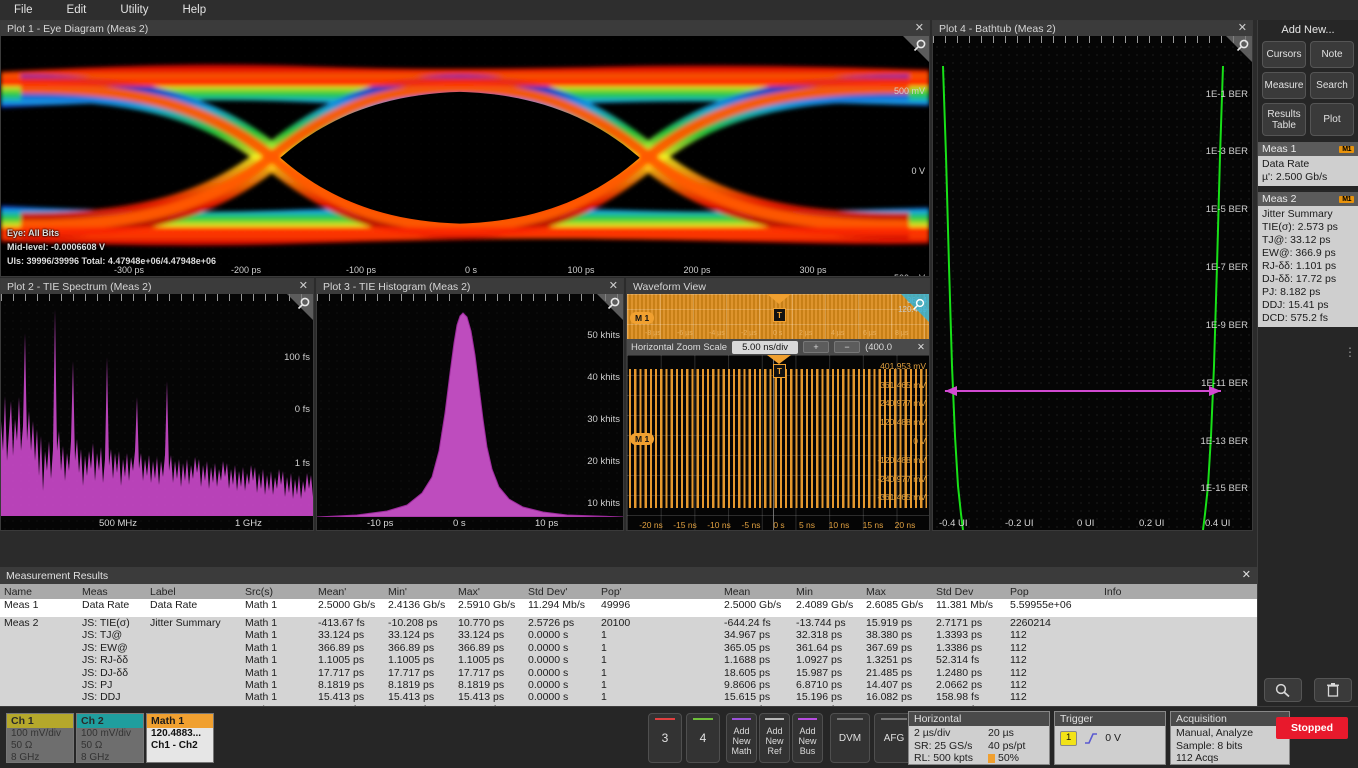  I want to click on meas-2-source-badge: M1, so click(1346, 199).